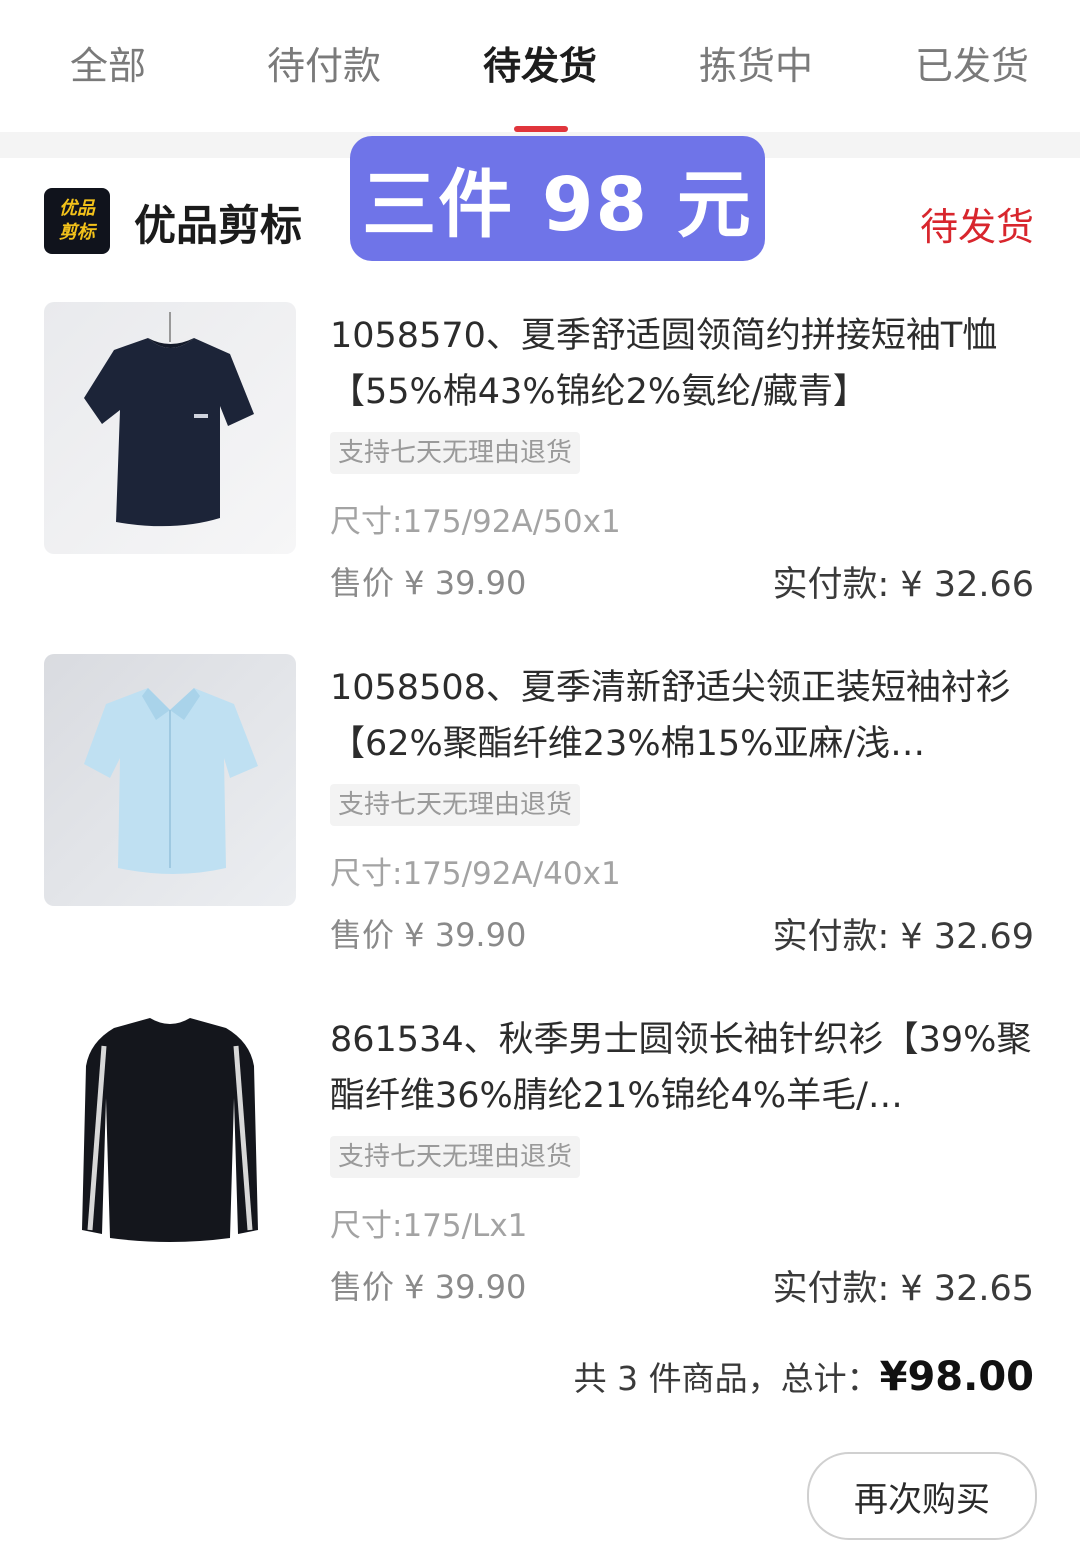  What do you see at coordinates (108, 62) in the screenshot?
I see `tab-all: 全部` at bounding box center [108, 62].